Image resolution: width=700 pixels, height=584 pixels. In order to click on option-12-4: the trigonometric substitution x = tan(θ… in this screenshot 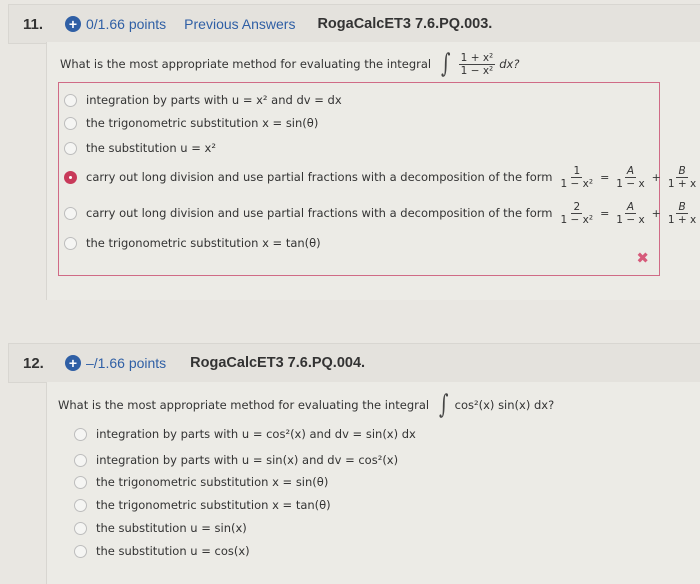, I will do `click(202, 505)`.